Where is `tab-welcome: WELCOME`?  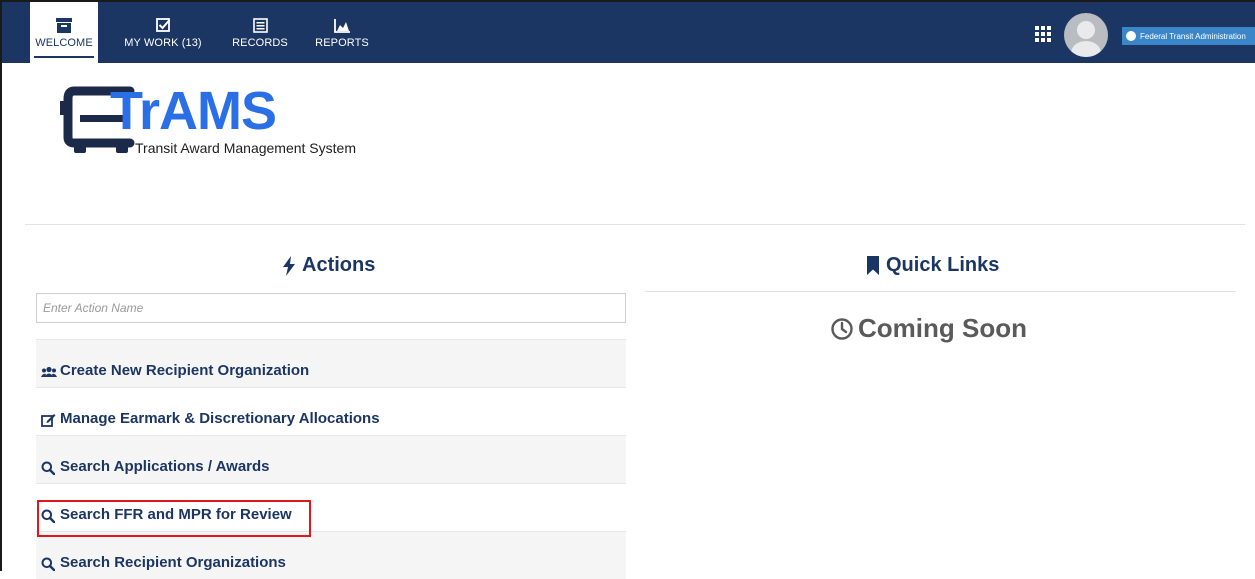
tab-welcome: WELCOME is located at coordinates (64, 32).